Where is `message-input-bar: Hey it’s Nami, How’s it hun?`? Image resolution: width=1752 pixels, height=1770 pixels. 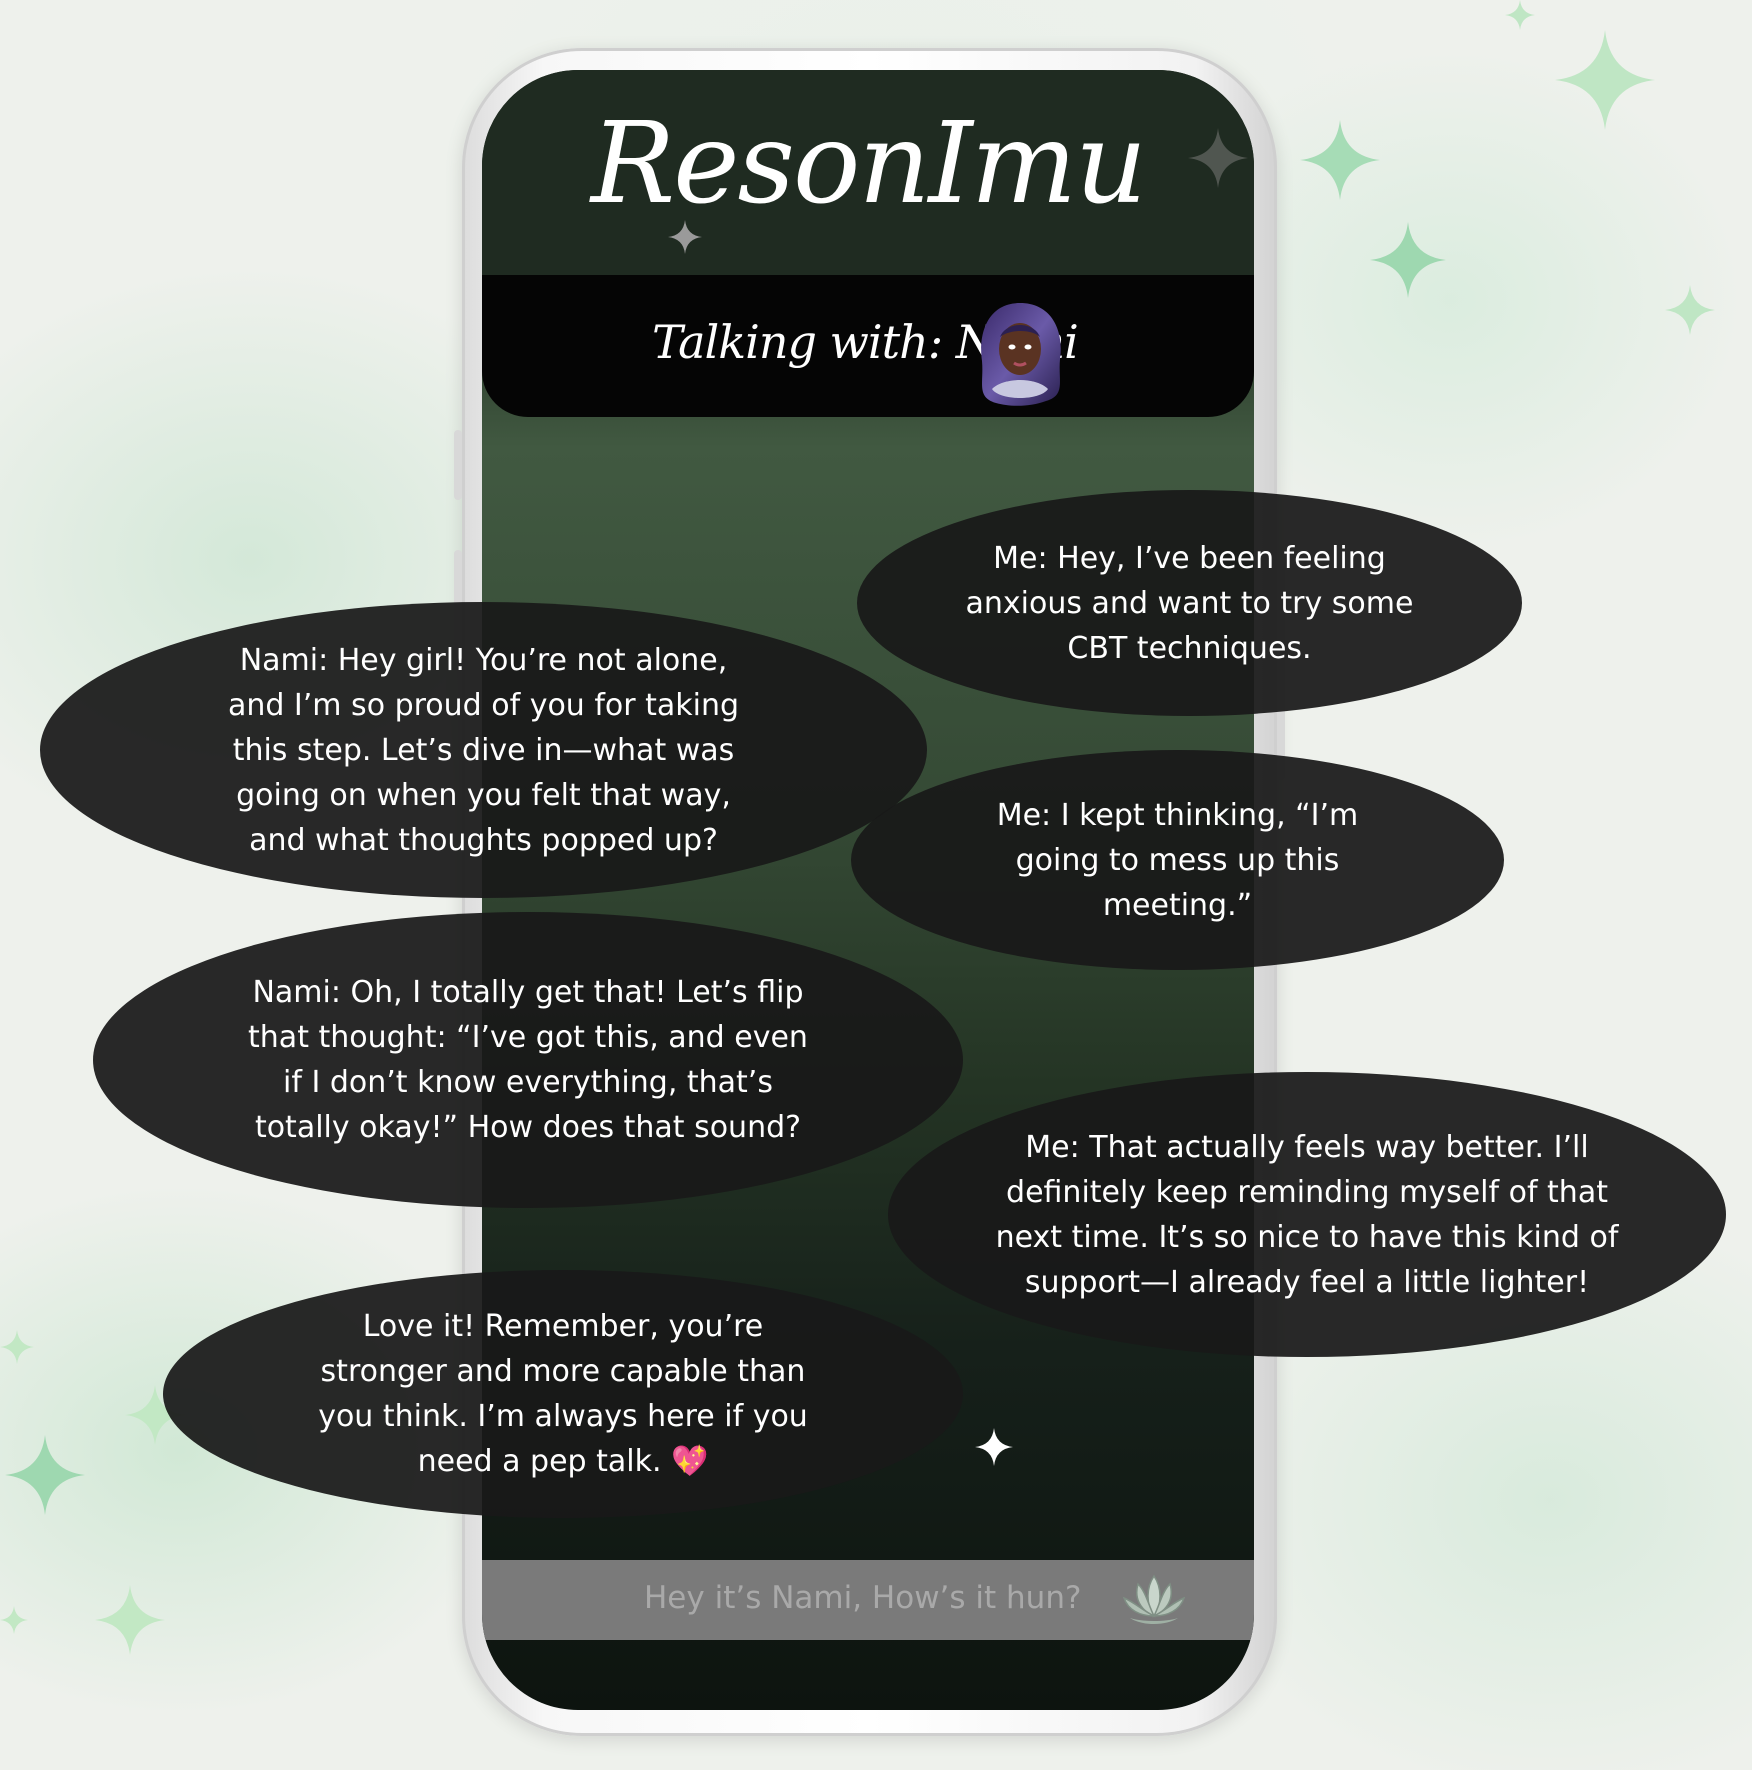
message-input-bar: Hey it’s Nami, How’s it hun? is located at coordinates (868, 1600).